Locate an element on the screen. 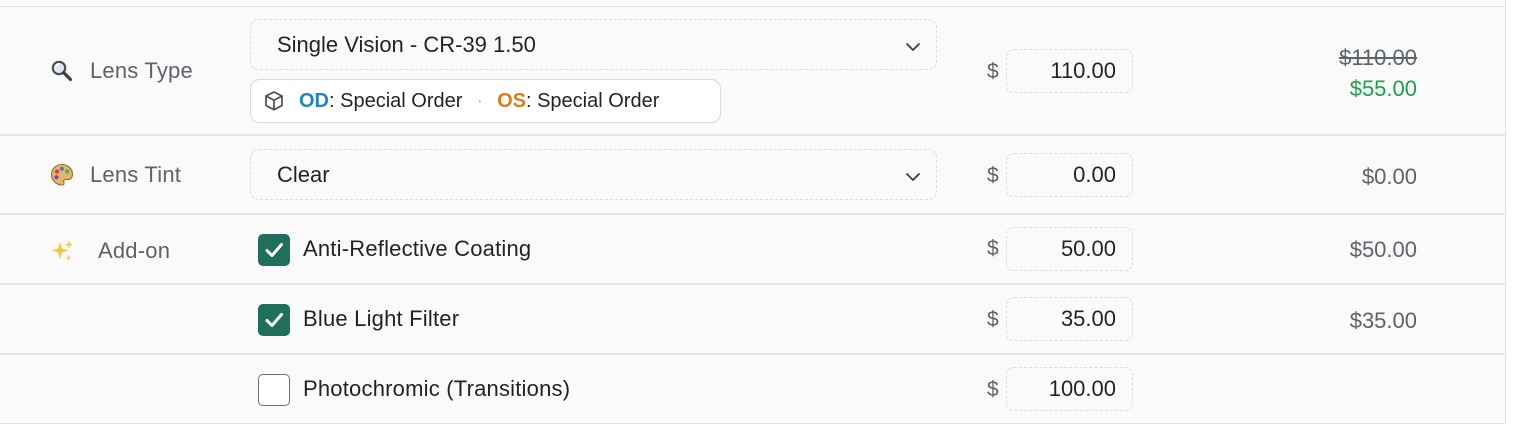  od-status: : Special Order is located at coordinates (396, 100).